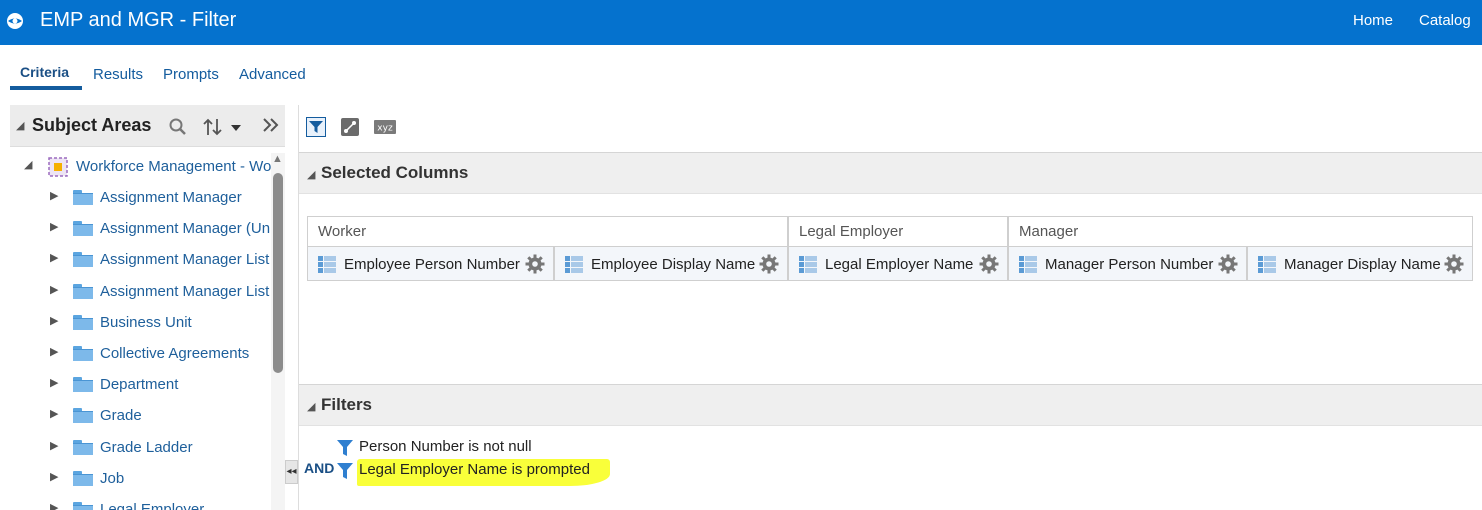  I want to click on tree-item-label: Department, so click(139, 384).